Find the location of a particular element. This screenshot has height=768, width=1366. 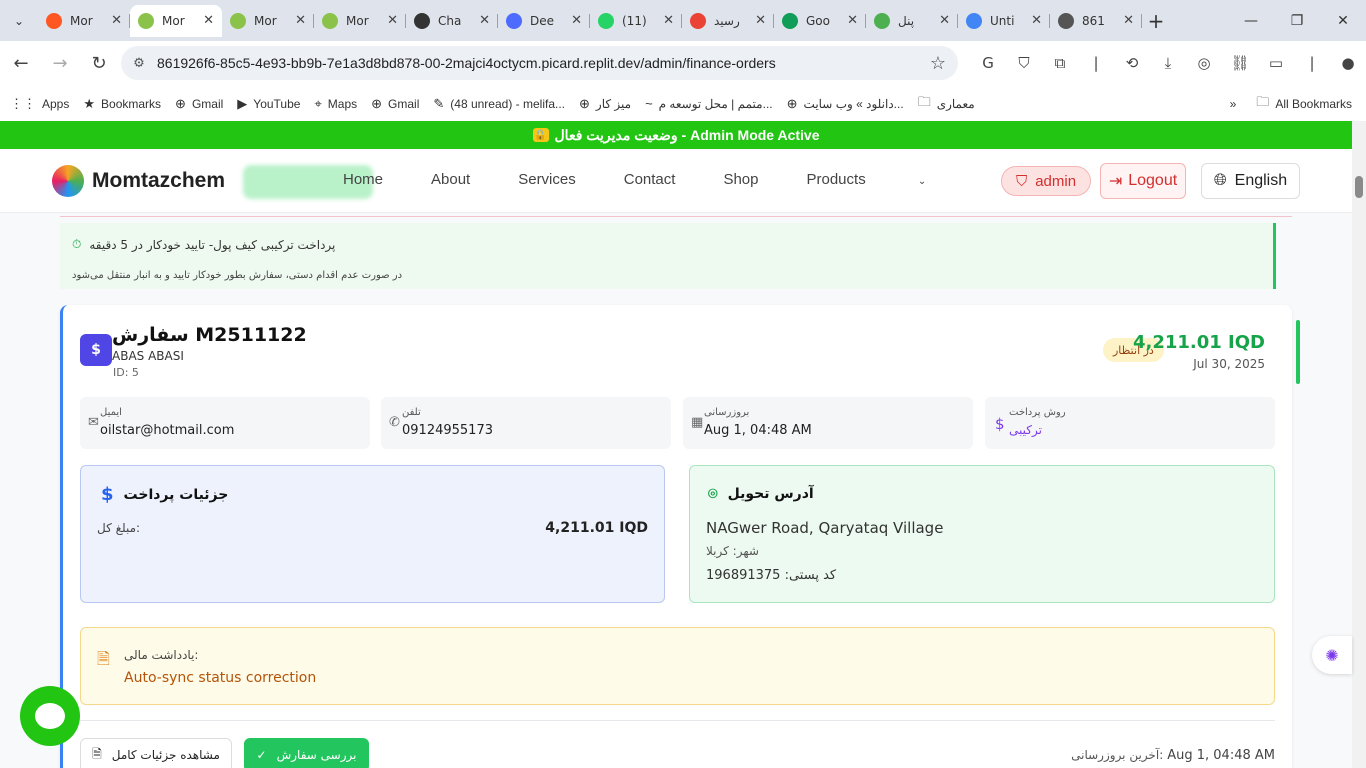

tab-title: (11) is located at coordinates (634, 20).